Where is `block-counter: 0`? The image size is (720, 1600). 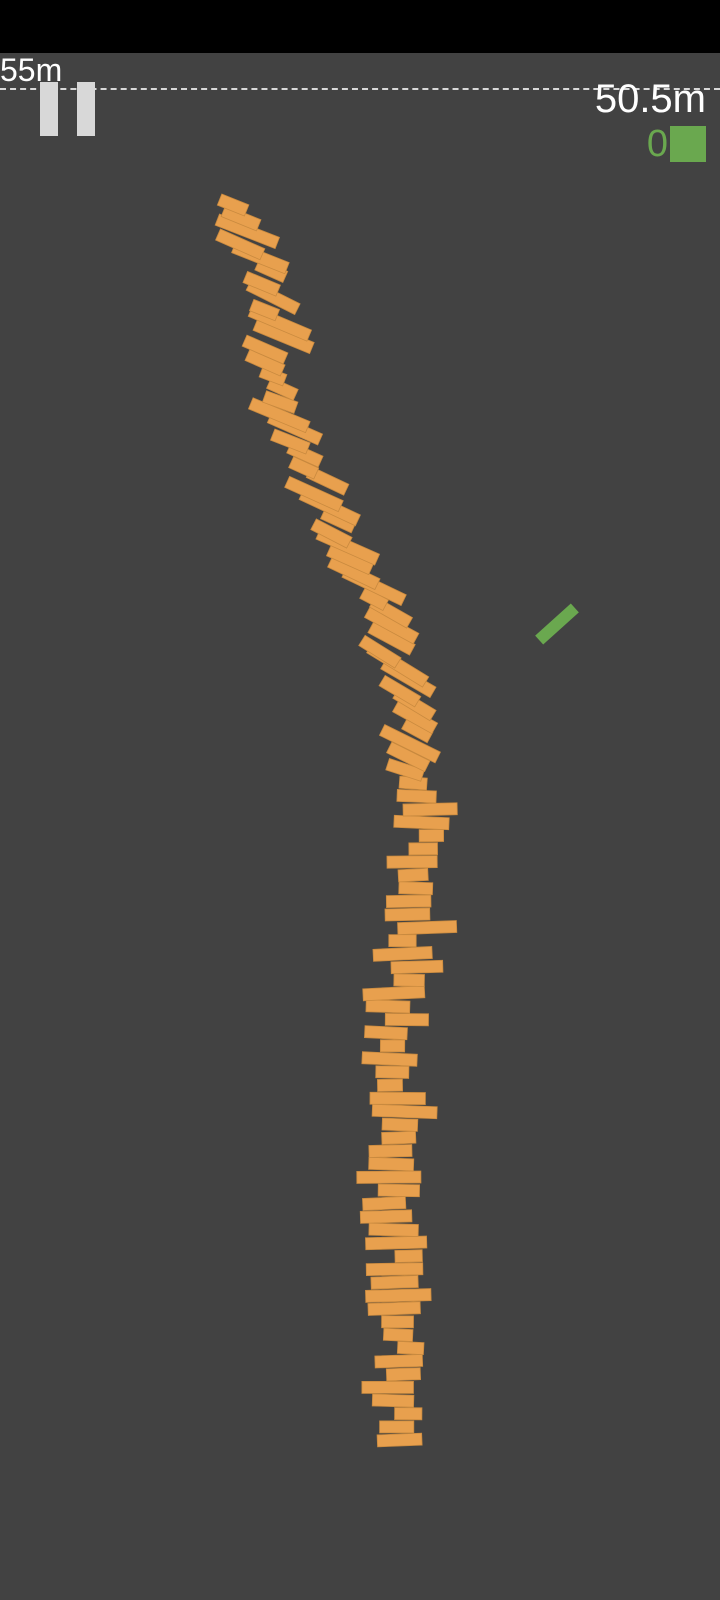
block-counter: 0 is located at coordinates (676, 144).